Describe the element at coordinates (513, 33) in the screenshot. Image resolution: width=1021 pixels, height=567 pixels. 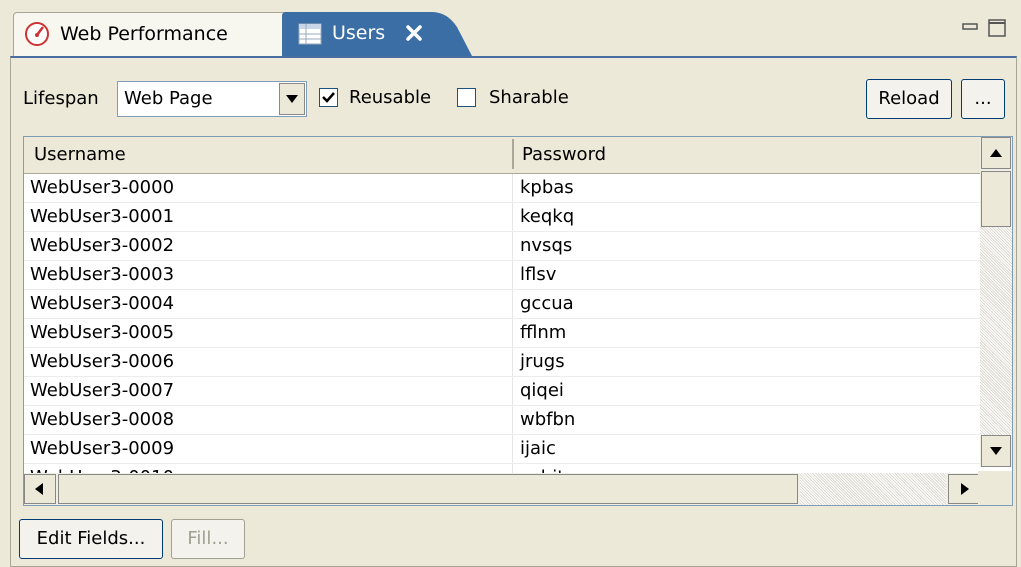
I see `view-tab-bar: Web Performance Users` at that location.